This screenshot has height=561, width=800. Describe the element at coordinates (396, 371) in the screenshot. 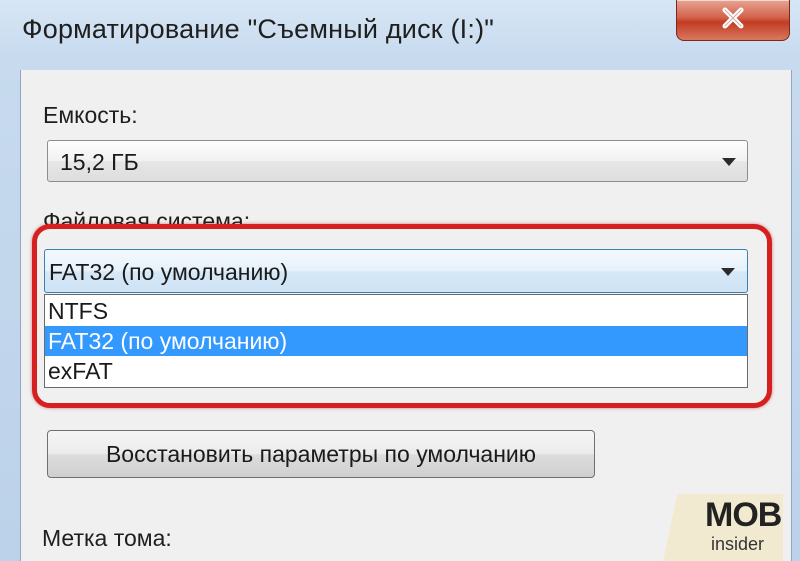

I see `list-item-exfat: exFAT` at that location.